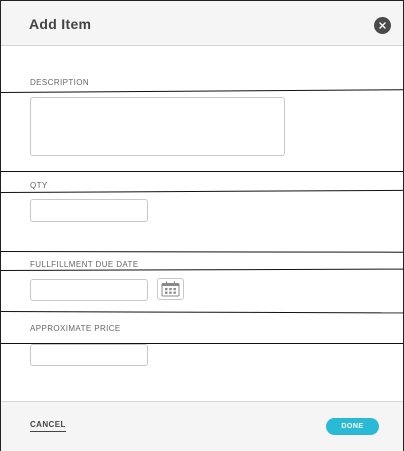 This screenshot has height=451, width=404. I want to click on description-textarea, so click(157, 126).